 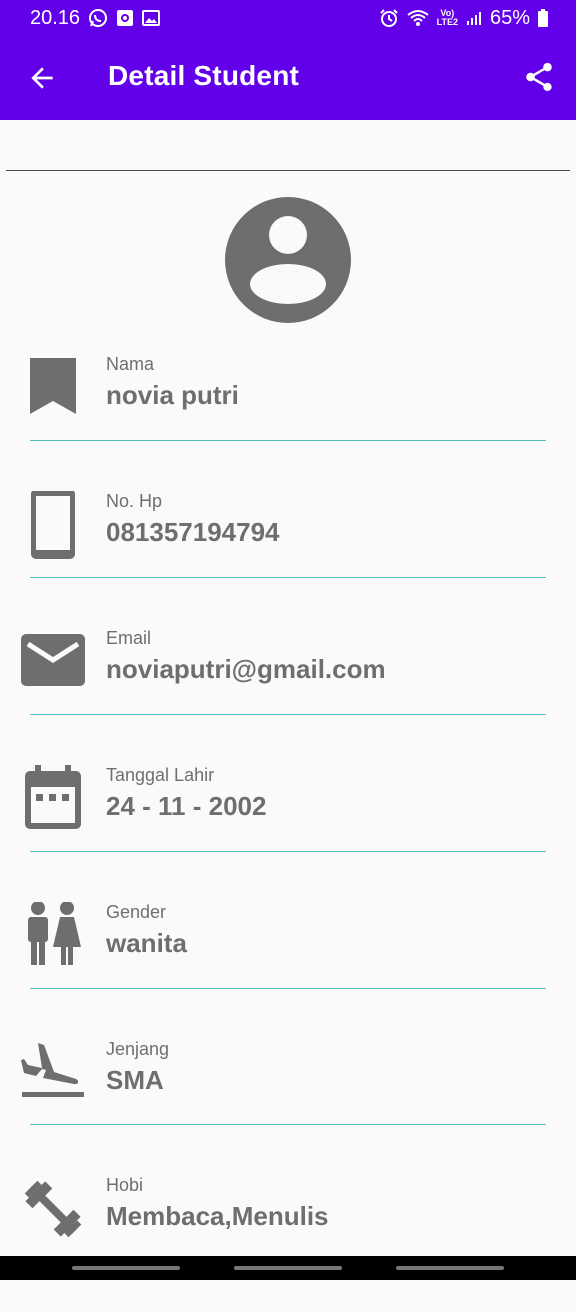 I want to click on field-label-email: Email, so click(x=129, y=638).